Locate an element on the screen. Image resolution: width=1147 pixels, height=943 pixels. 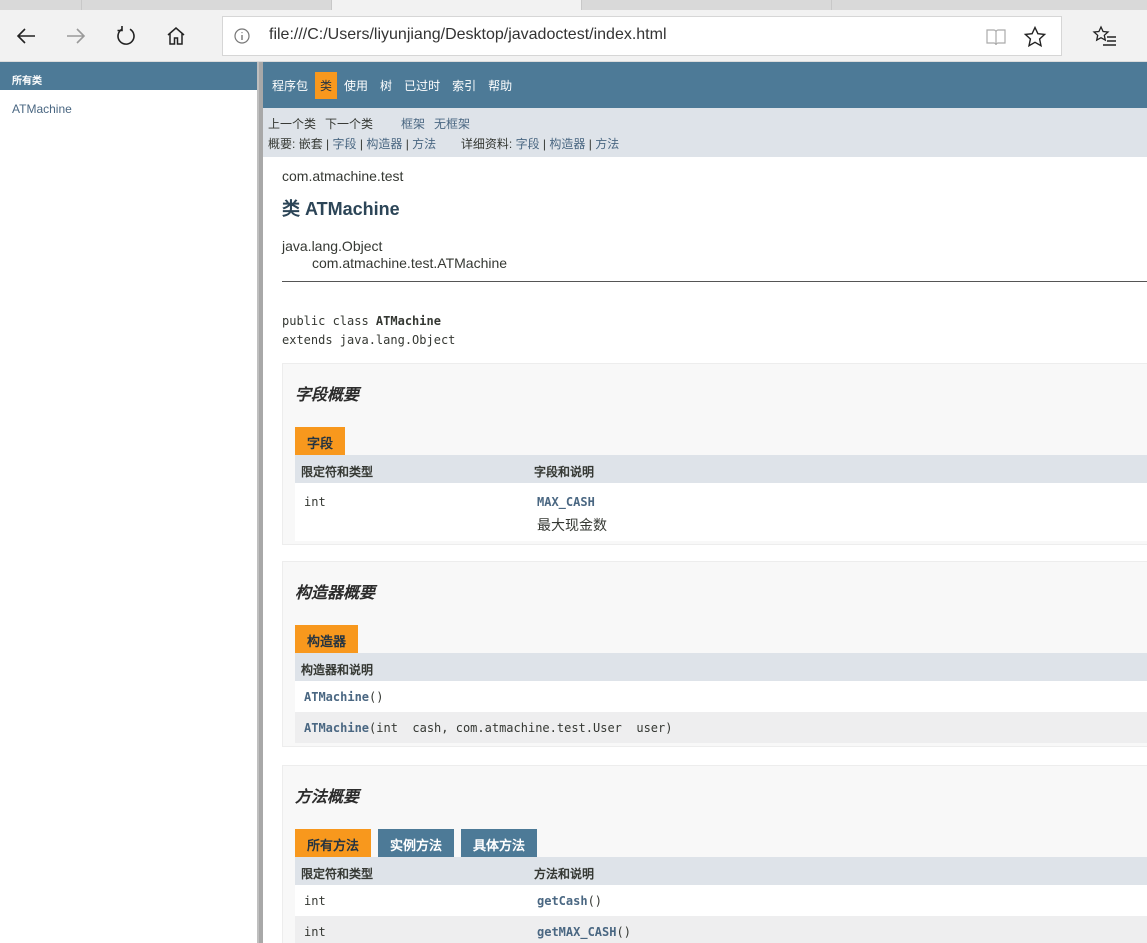
col-method-description: 方法和说明 is located at coordinates (564, 874).